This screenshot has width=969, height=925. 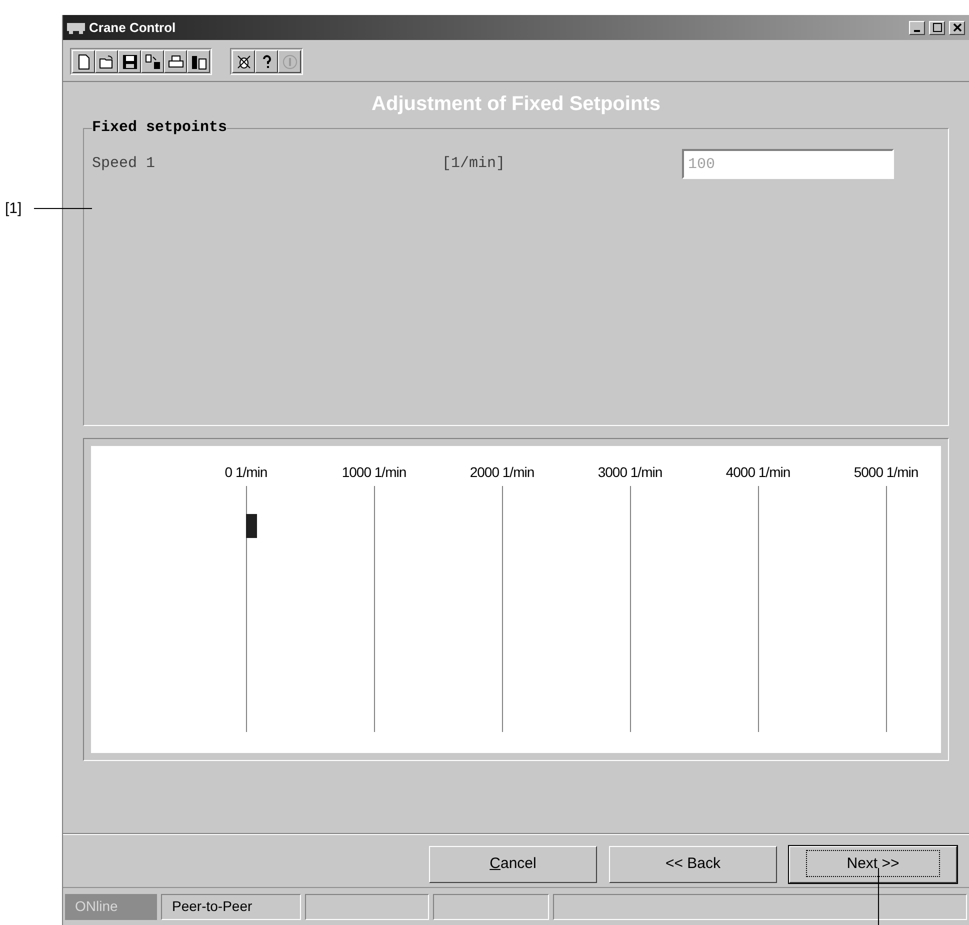 I want to click on callout-label: [1], so click(x=13, y=209).